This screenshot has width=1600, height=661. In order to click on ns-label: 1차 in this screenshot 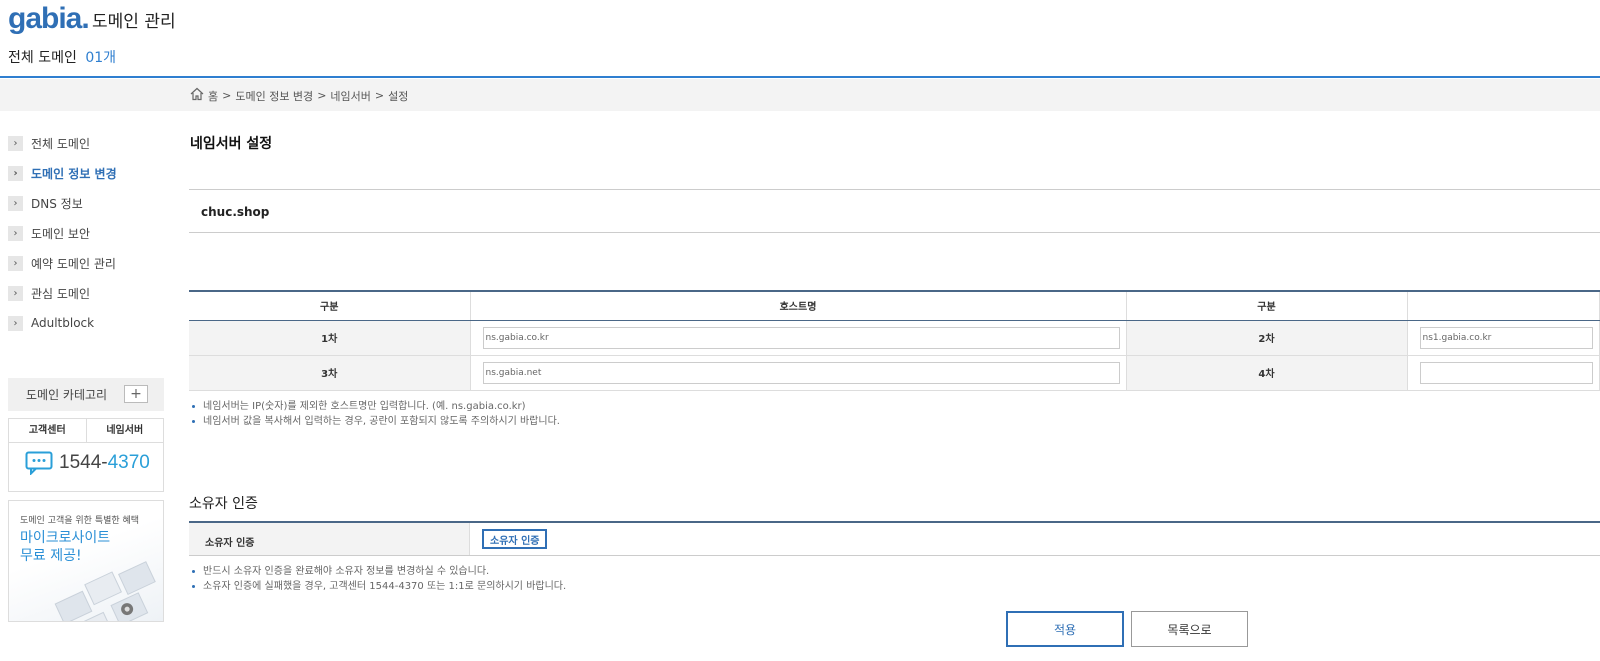, I will do `click(330, 338)`.